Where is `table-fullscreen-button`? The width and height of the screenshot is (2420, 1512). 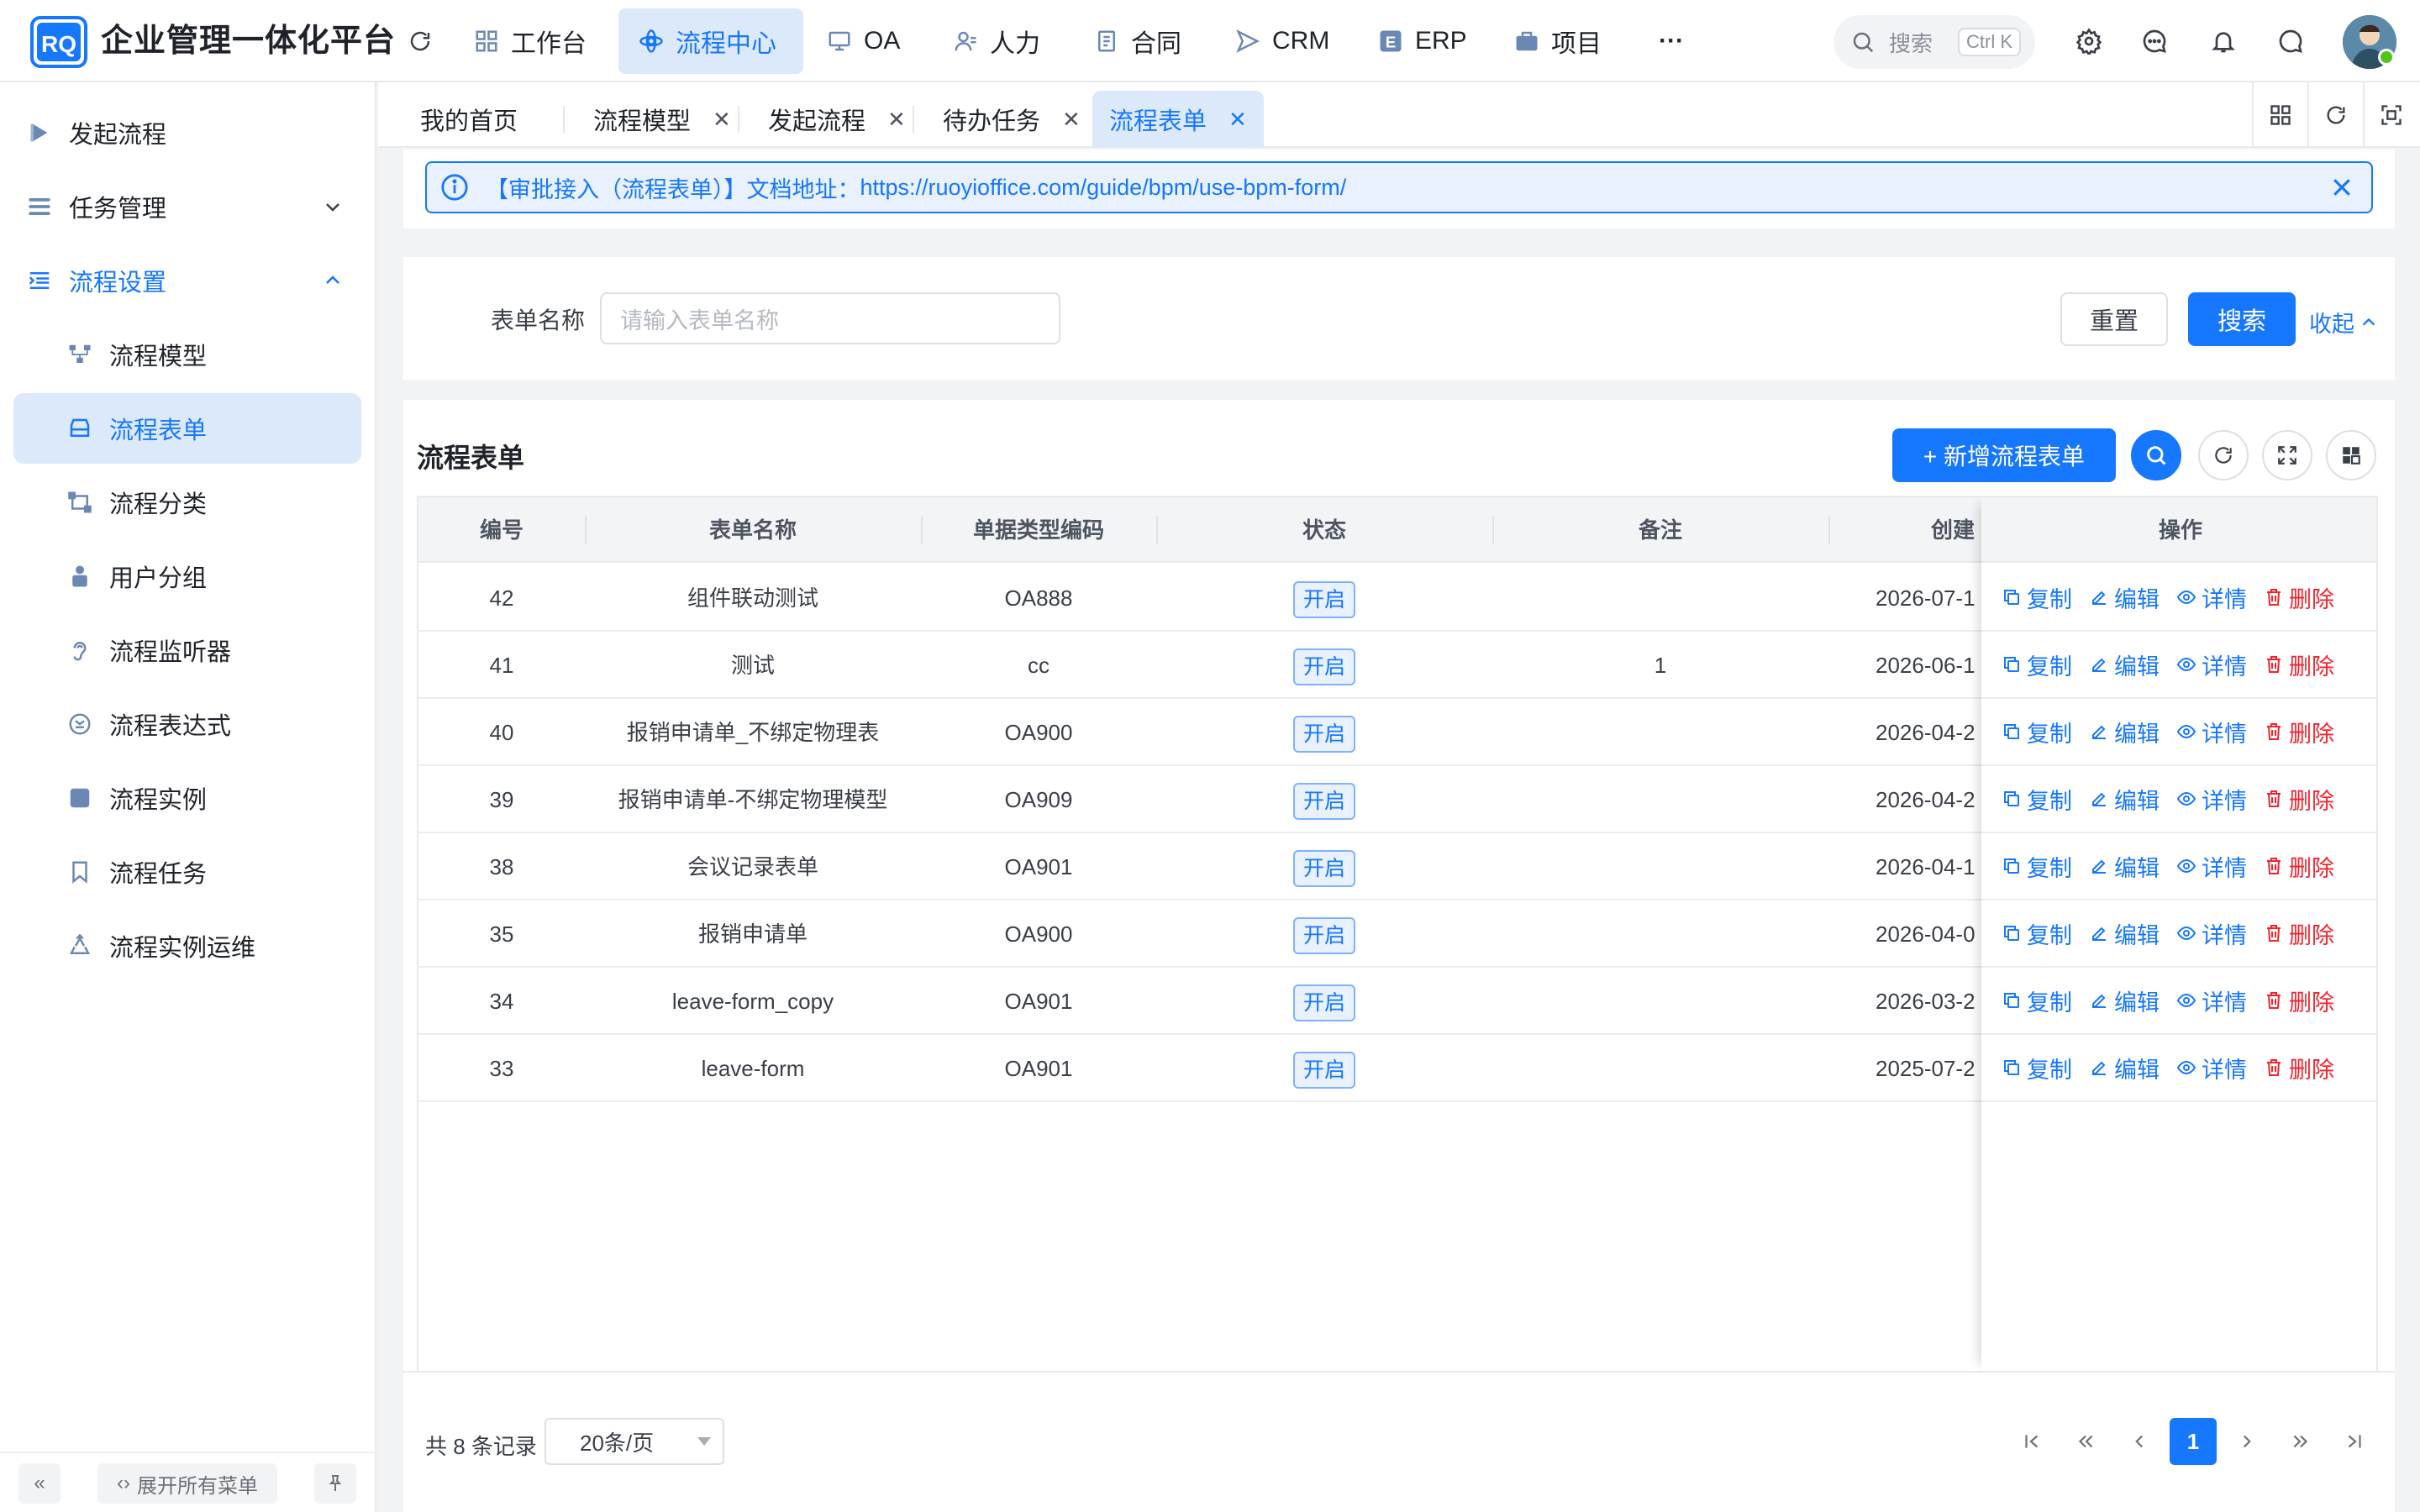
table-fullscreen-button is located at coordinates (2287, 455).